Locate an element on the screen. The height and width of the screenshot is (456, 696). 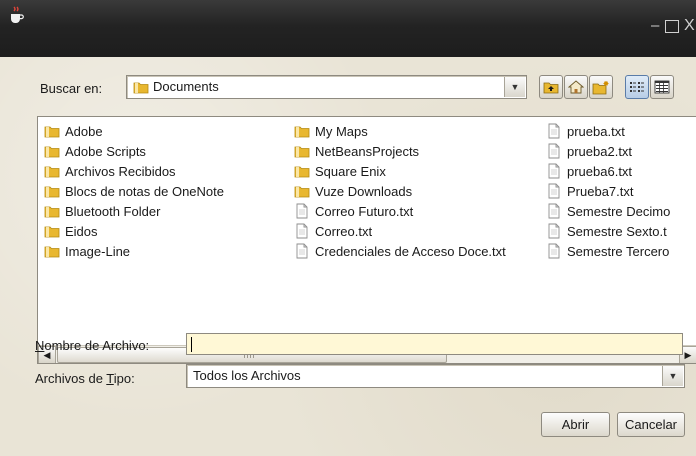
list-item: Prueba7.txt is located at coordinates (608, 191).